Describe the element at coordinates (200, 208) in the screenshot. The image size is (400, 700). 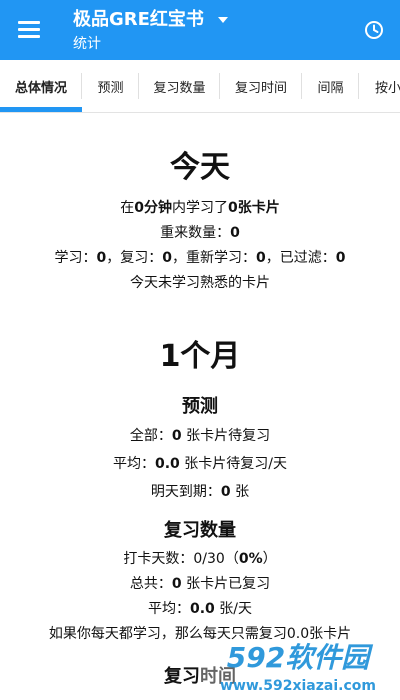
I see `today-studied-line: 在0分钟内学习了0张卡片` at that location.